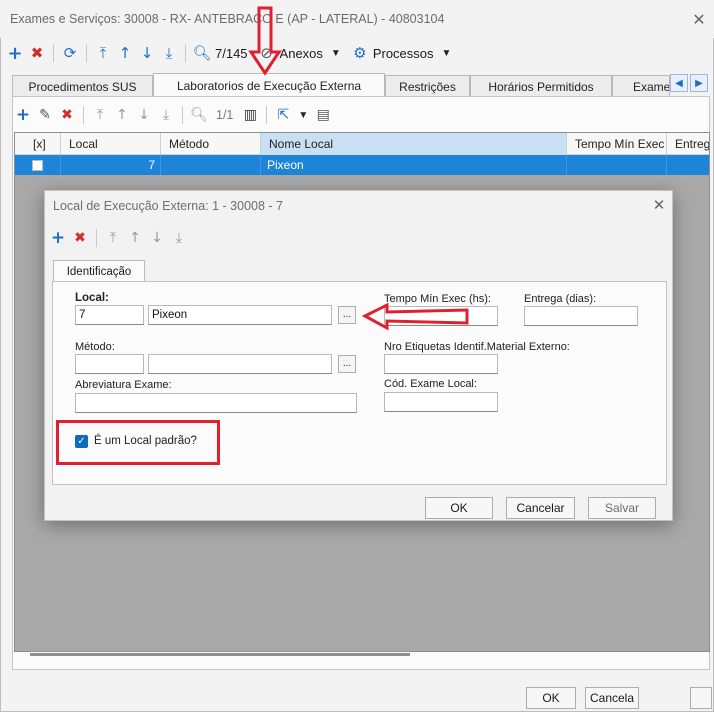 The height and width of the screenshot is (712, 714). I want to click on document-icon: ▤, so click(323, 115).